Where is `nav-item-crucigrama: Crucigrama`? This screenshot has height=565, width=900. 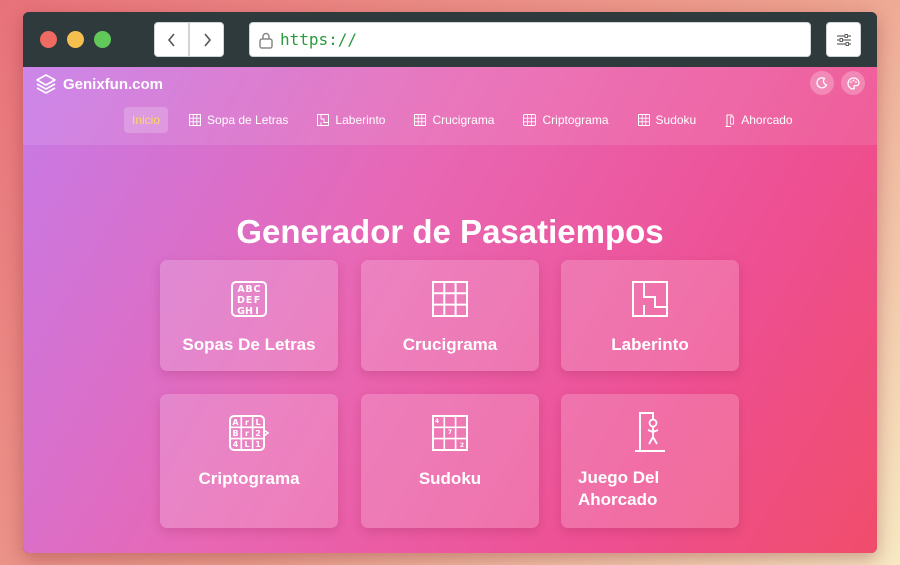 nav-item-crucigrama: Crucigrama is located at coordinates (454, 120).